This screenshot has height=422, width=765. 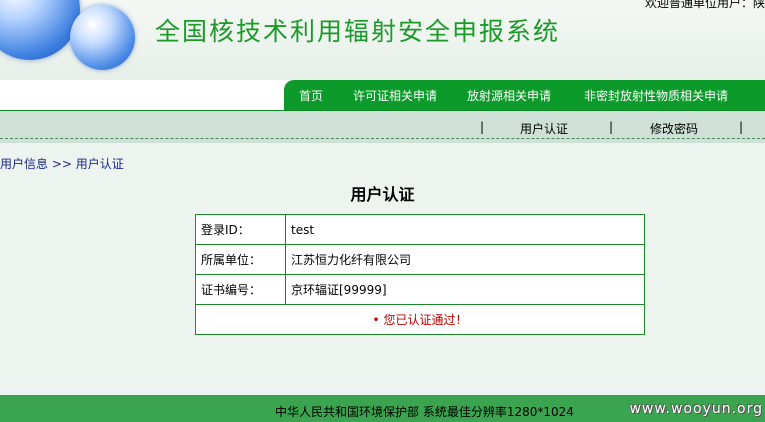 I want to click on nav-home: 首页, so click(x=311, y=95).